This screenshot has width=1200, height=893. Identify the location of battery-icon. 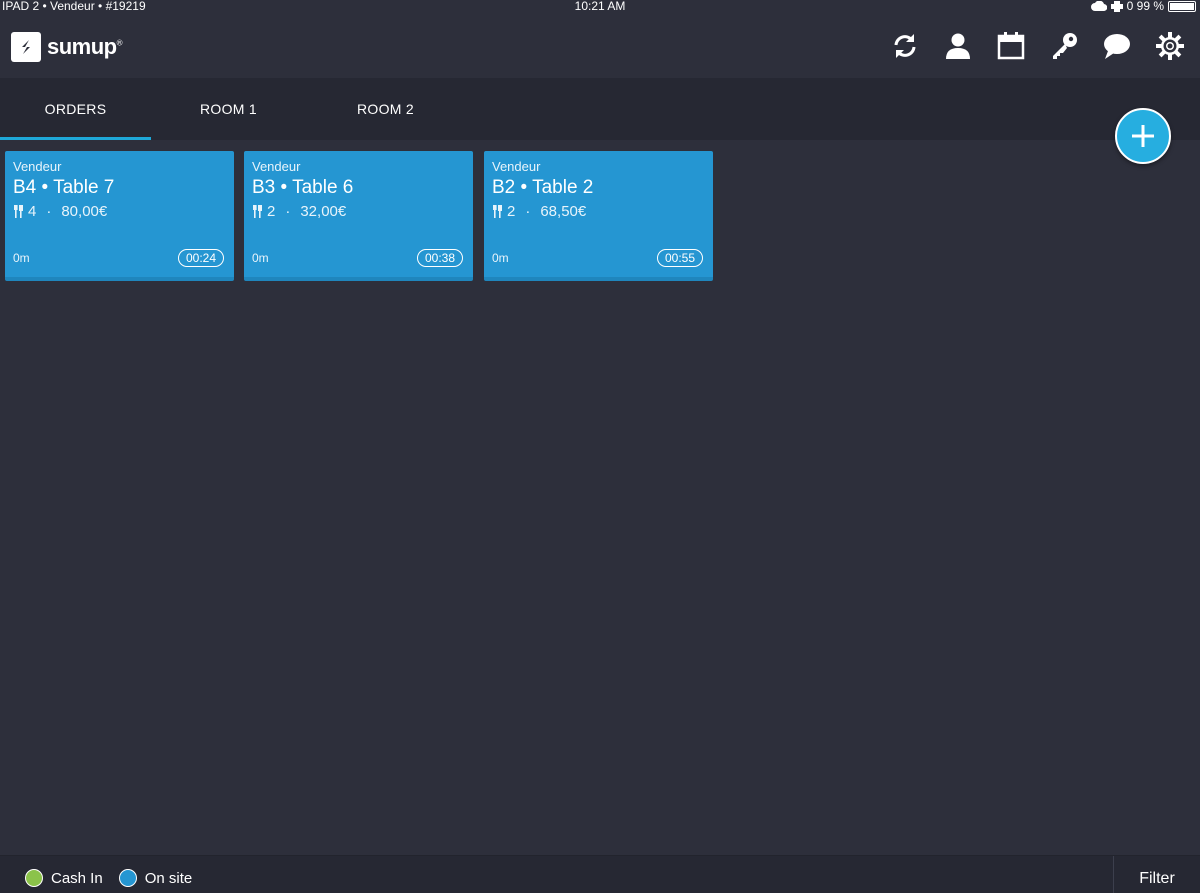
(1182, 6).